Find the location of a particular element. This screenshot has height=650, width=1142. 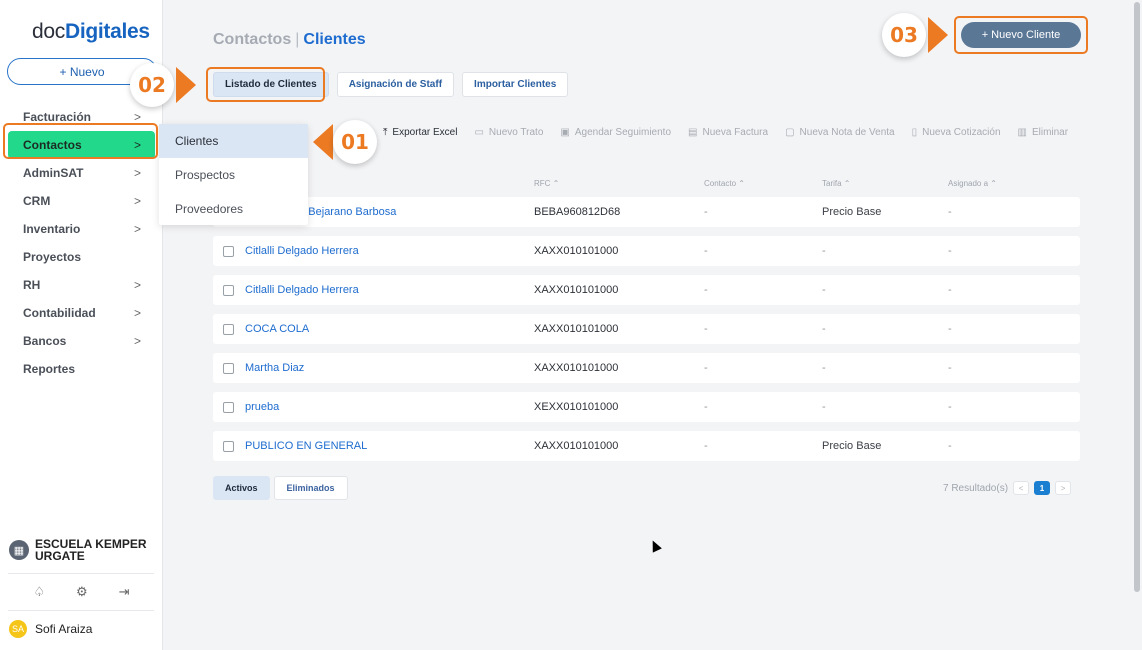

export-excel-button: ⤒ Exportar Excel is located at coordinates (420, 132).